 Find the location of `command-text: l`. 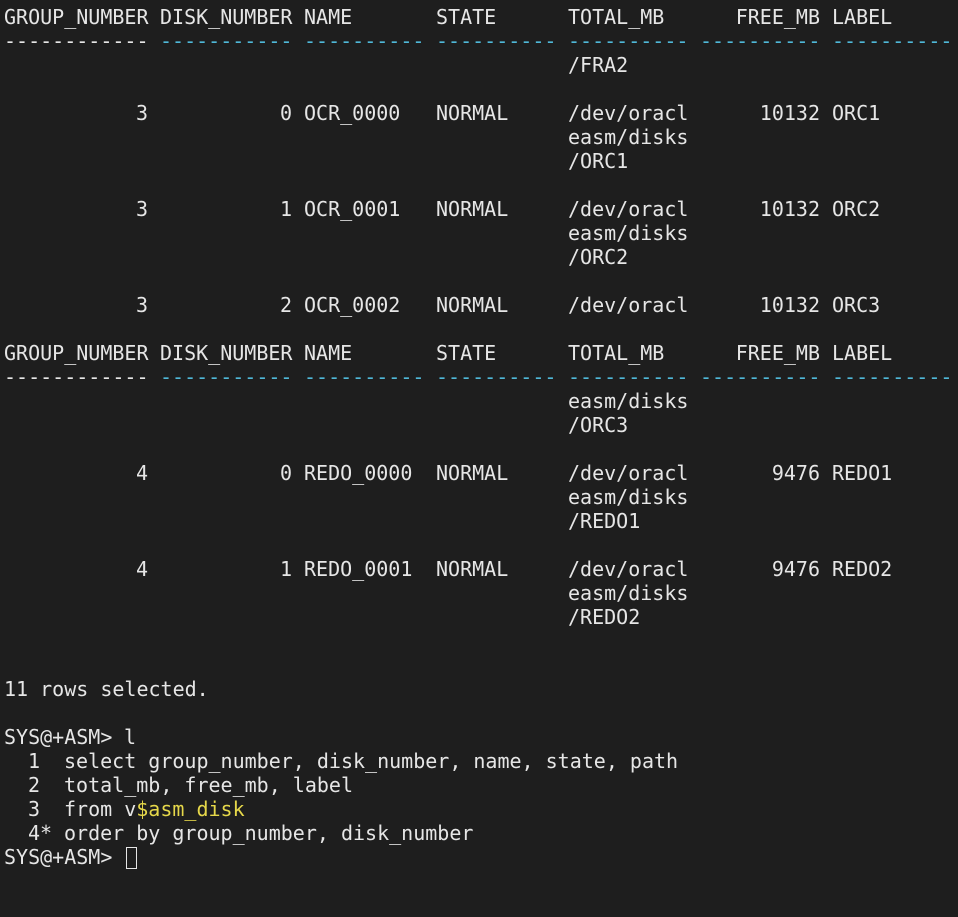

command-text: l is located at coordinates (130, 737).